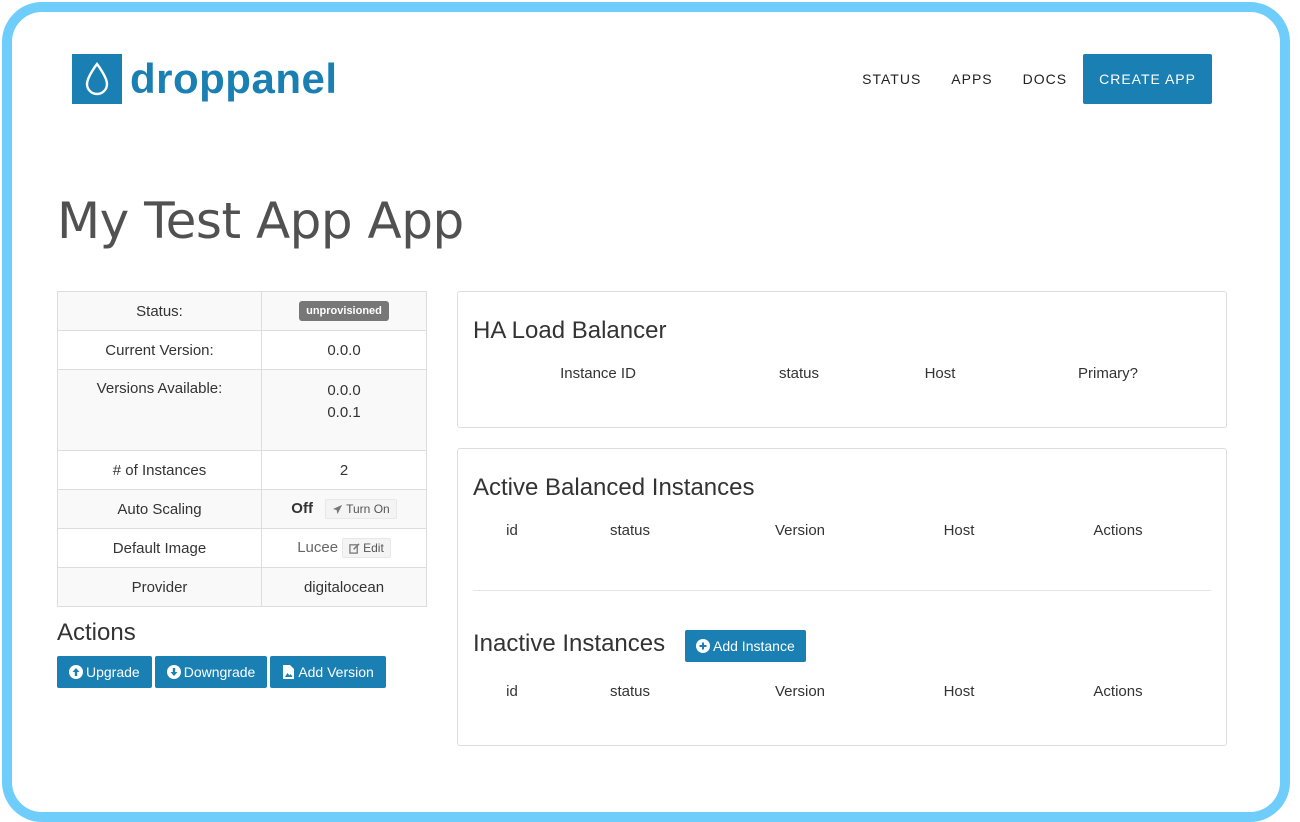 The height and width of the screenshot is (822, 1300). I want to click on ha-col-primary: Primary?, so click(1108, 373).